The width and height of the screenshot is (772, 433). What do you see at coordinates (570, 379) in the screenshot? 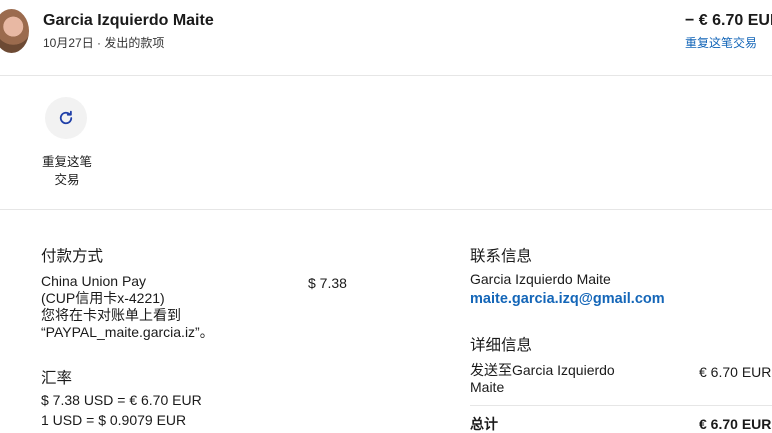
I see `sent-to: 发送至Garcia Izquierdo Maite` at bounding box center [570, 379].